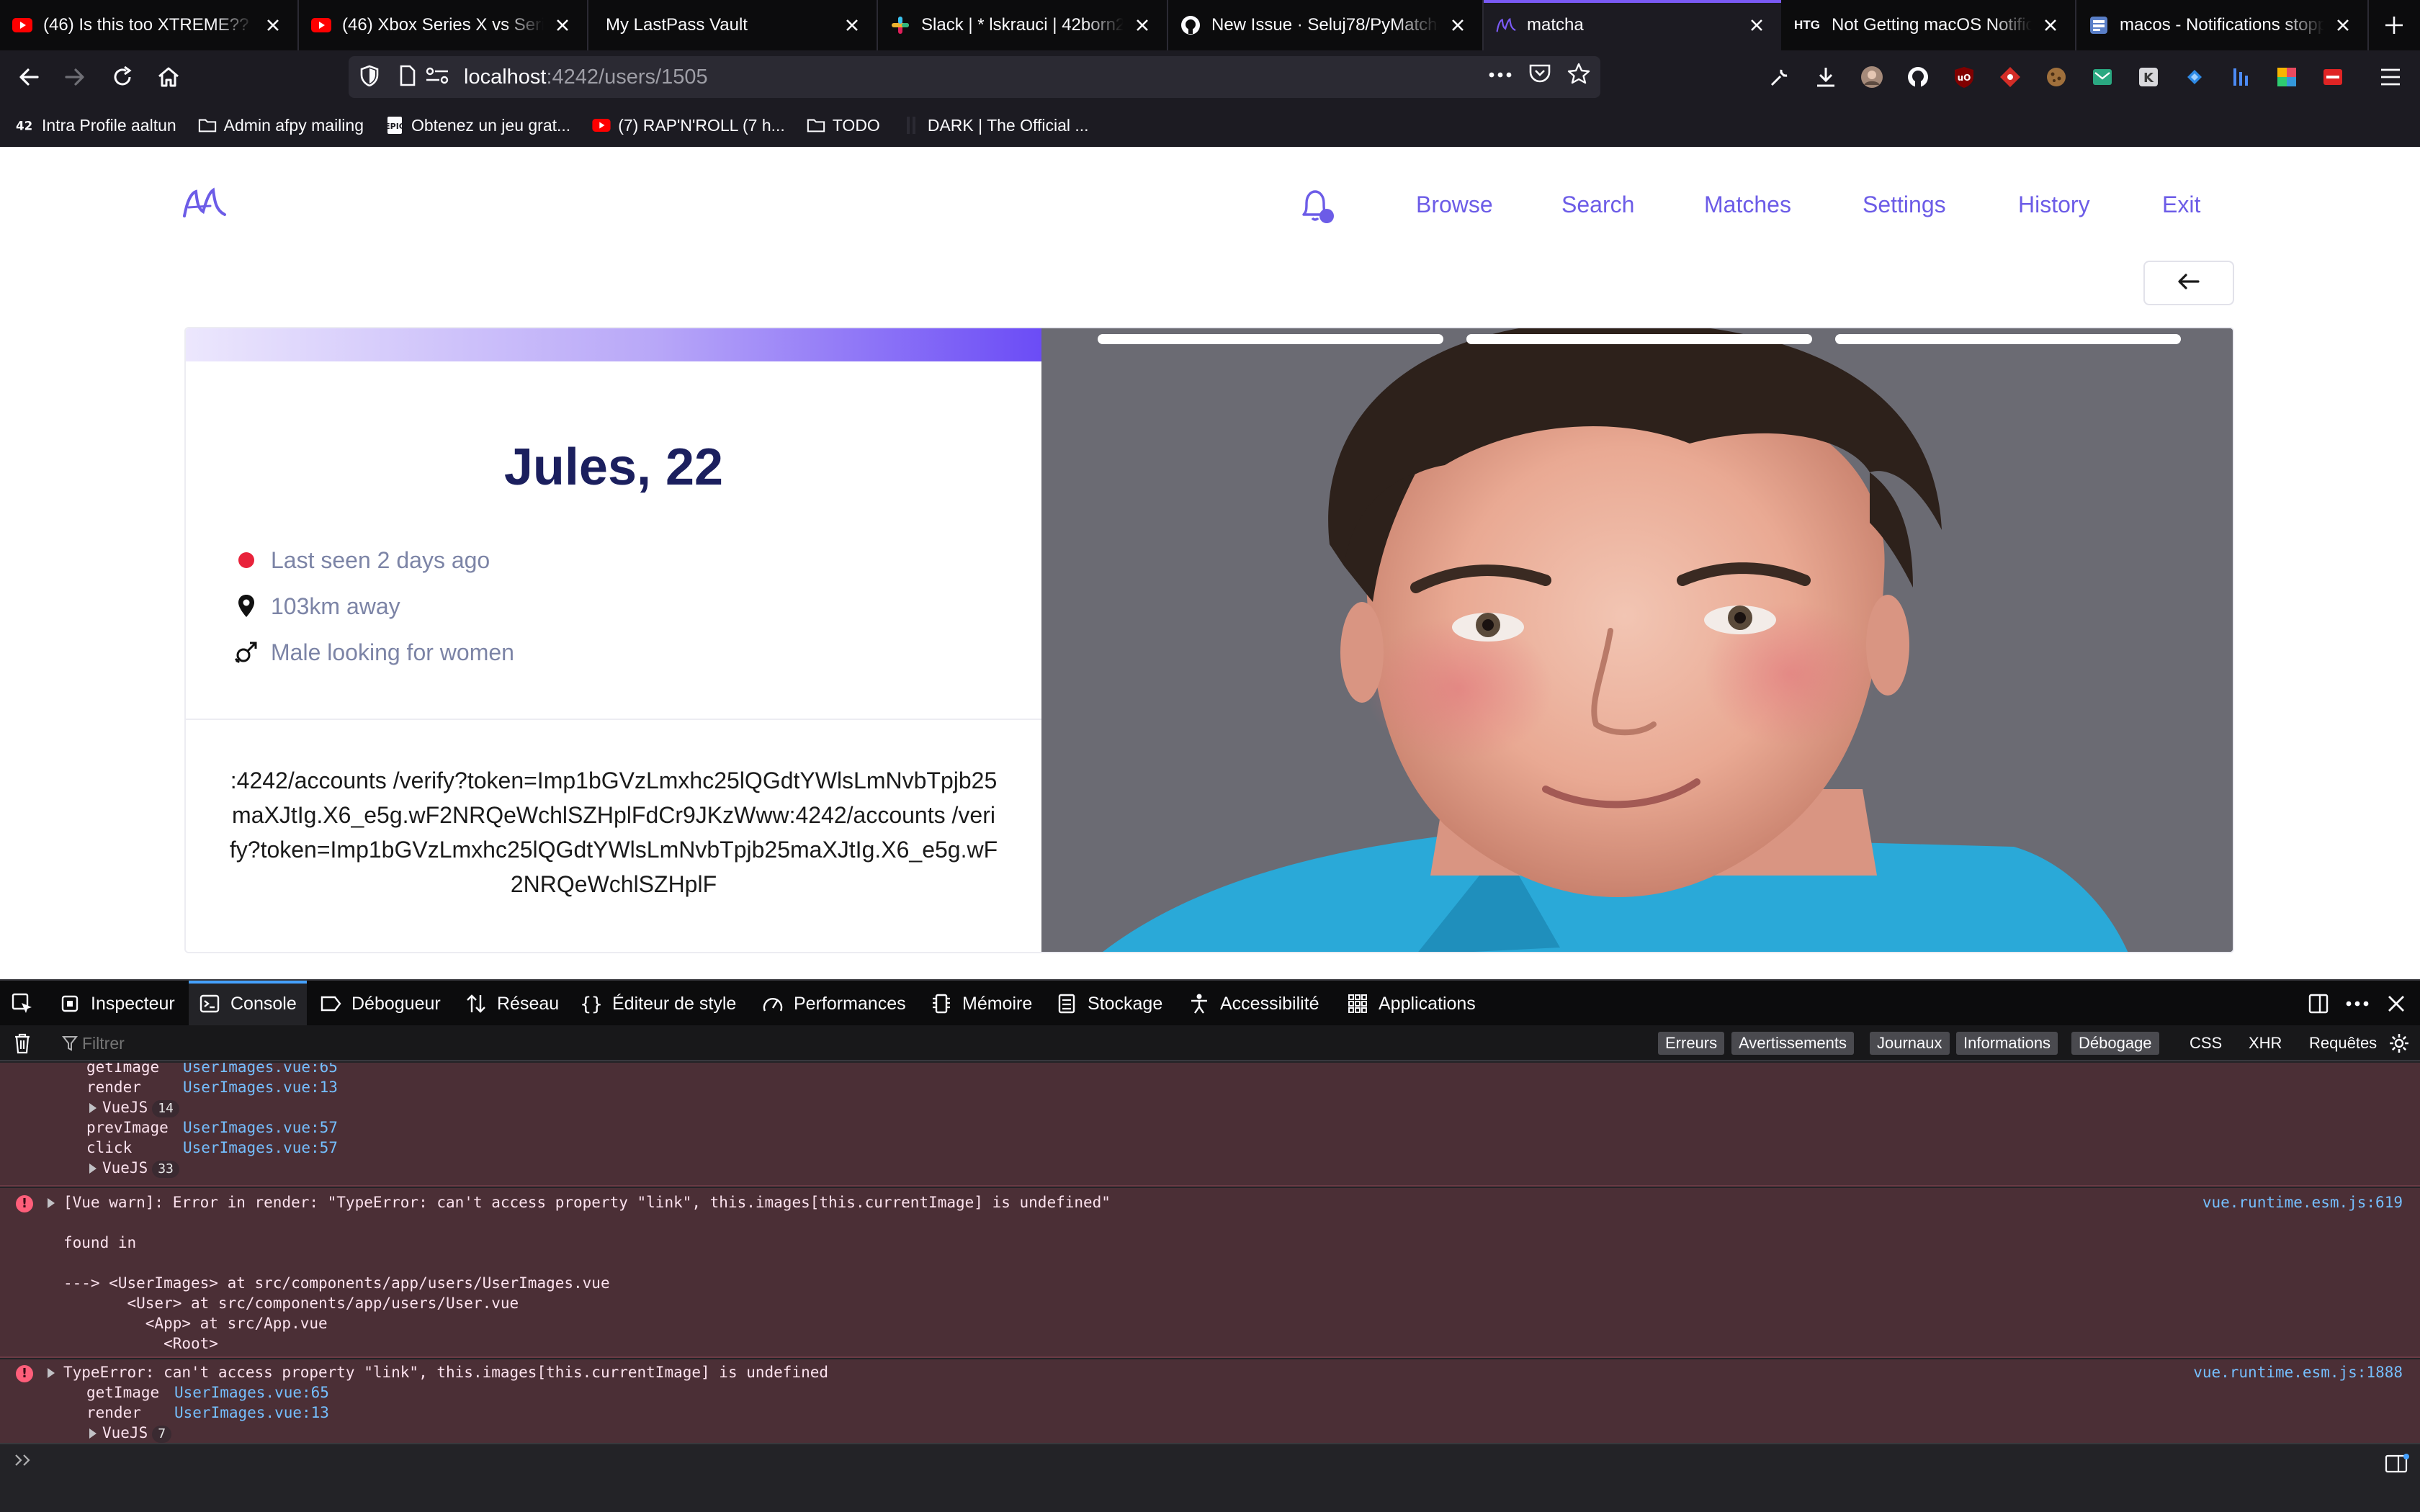 The width and height of the screenshot is (2420, 1512). What do you see at coordinates (981, 1004) in the screenshot?
I see `tab-memory: Mémoire` at bounding box center [981, 1004].